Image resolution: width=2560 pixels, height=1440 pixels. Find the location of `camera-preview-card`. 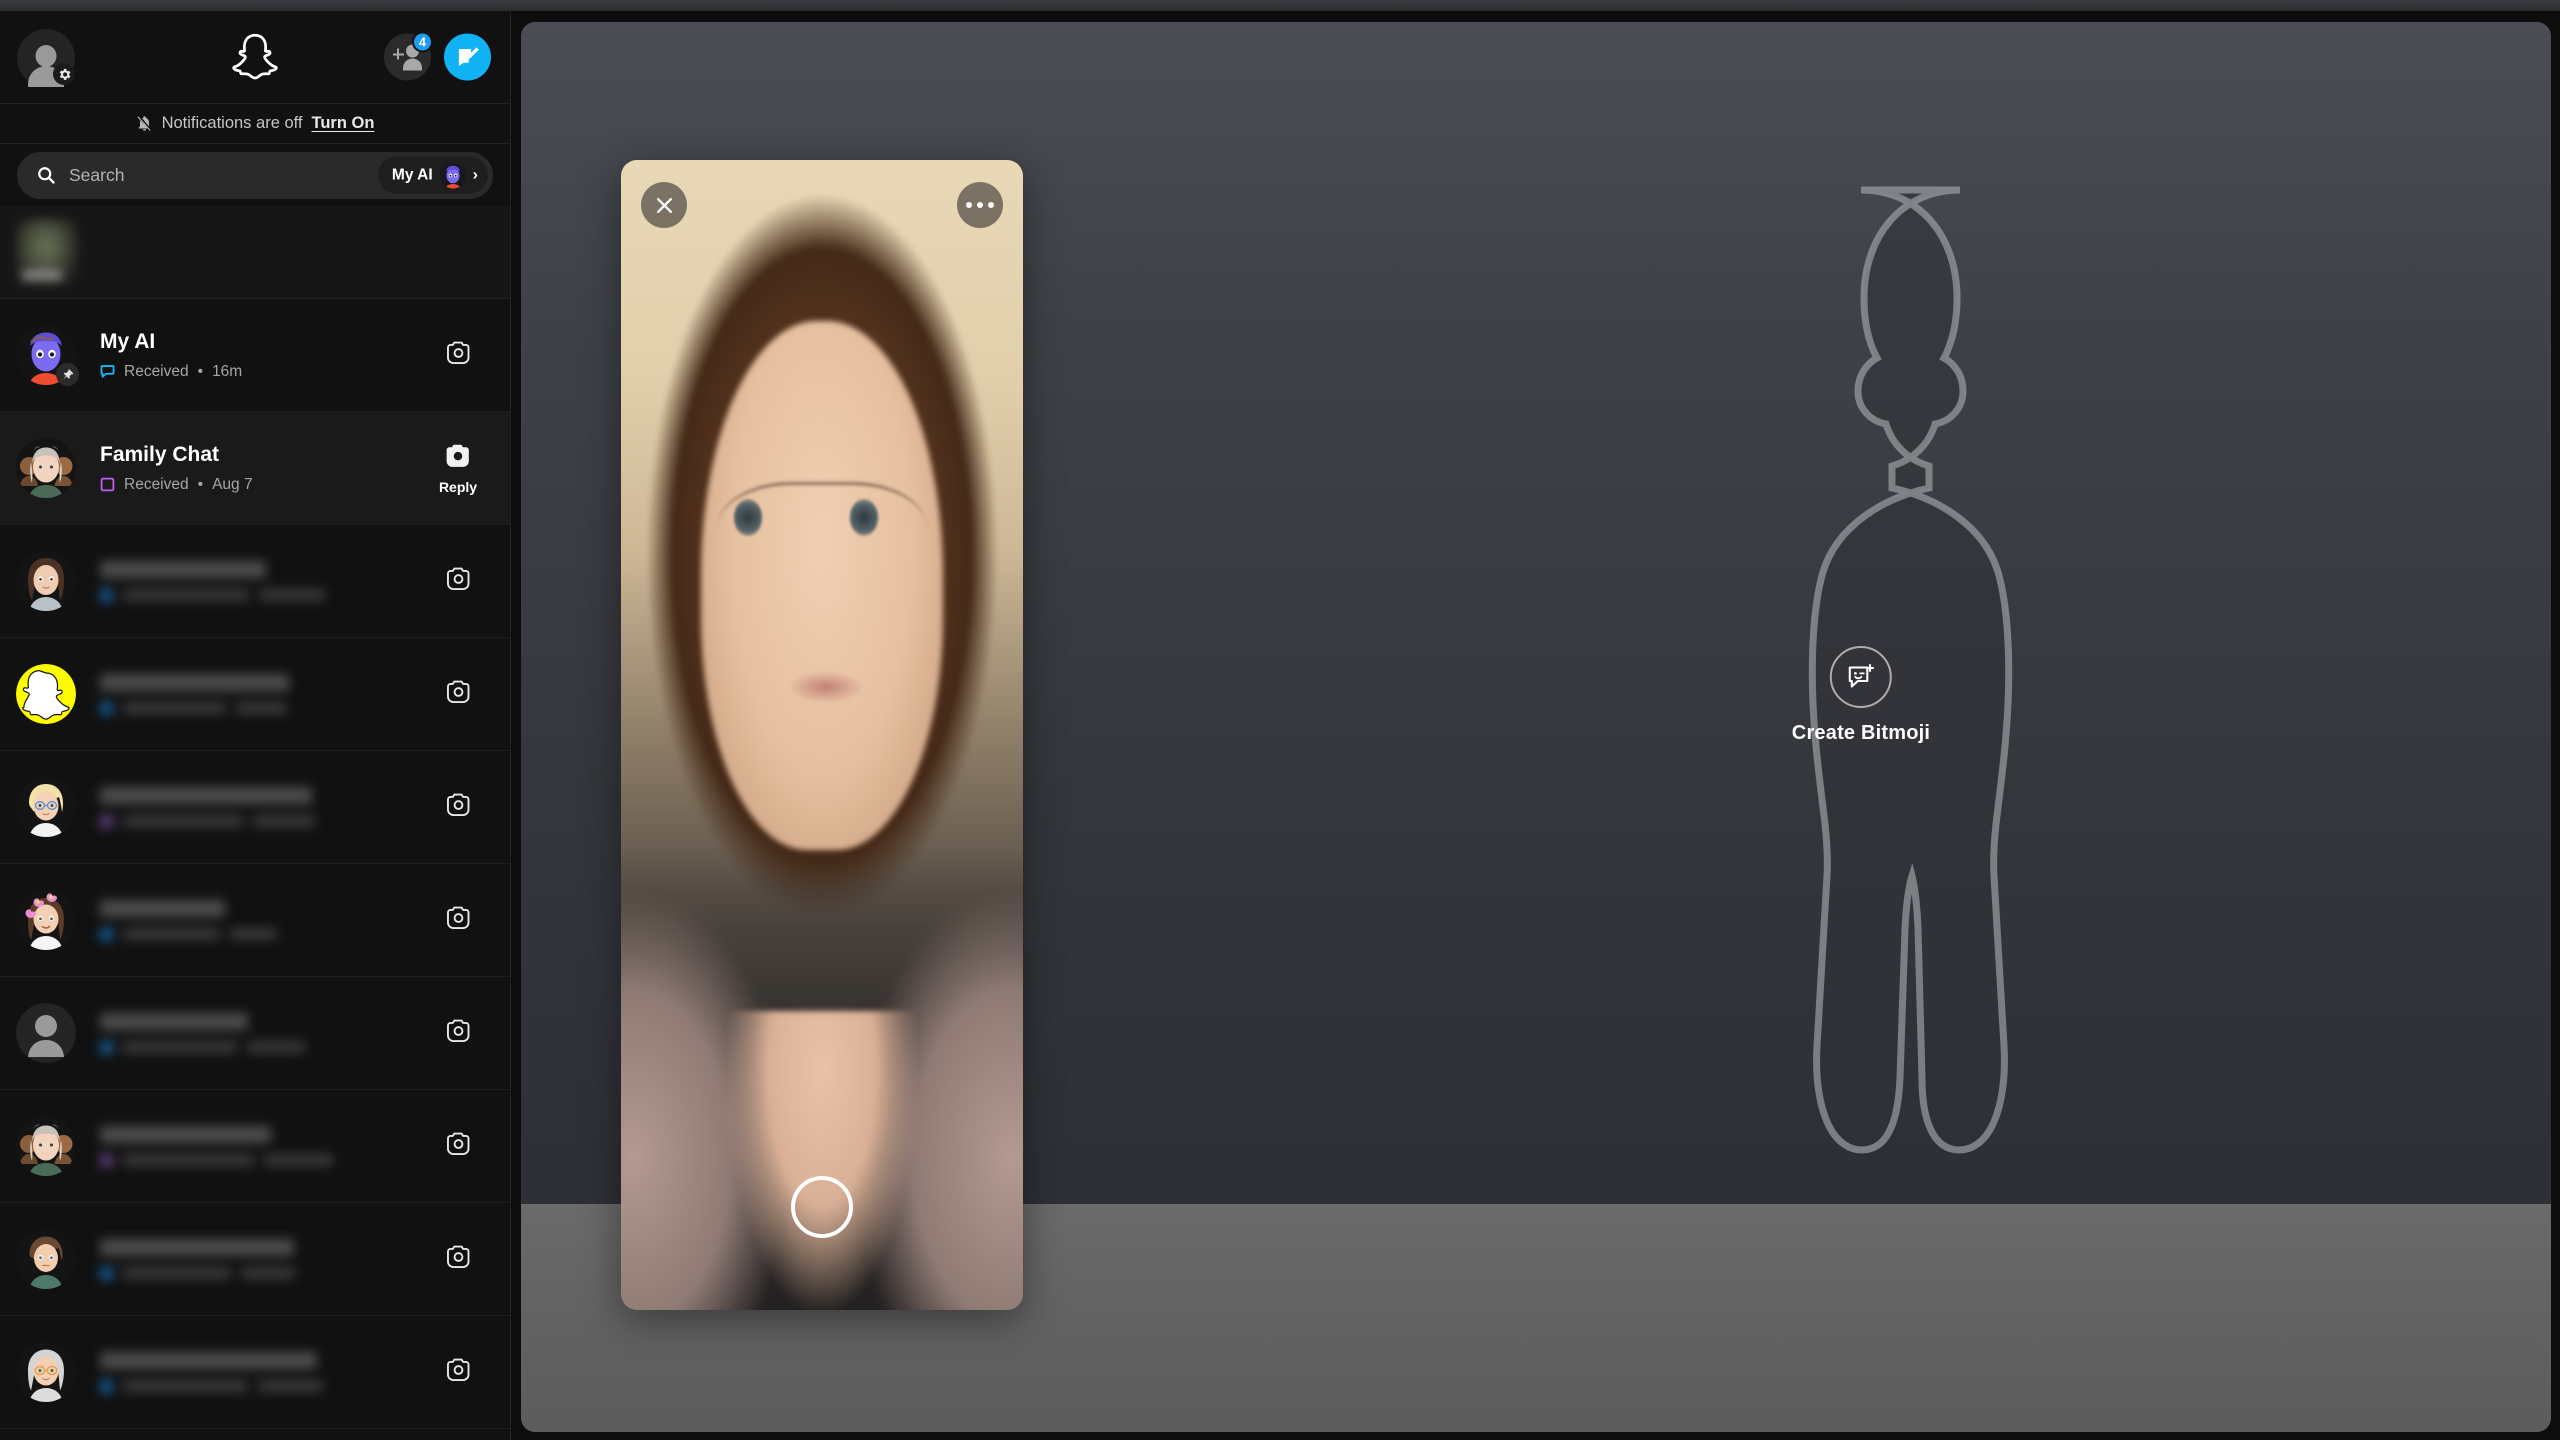

camera-preview-card is located at coordinates (822, 735).